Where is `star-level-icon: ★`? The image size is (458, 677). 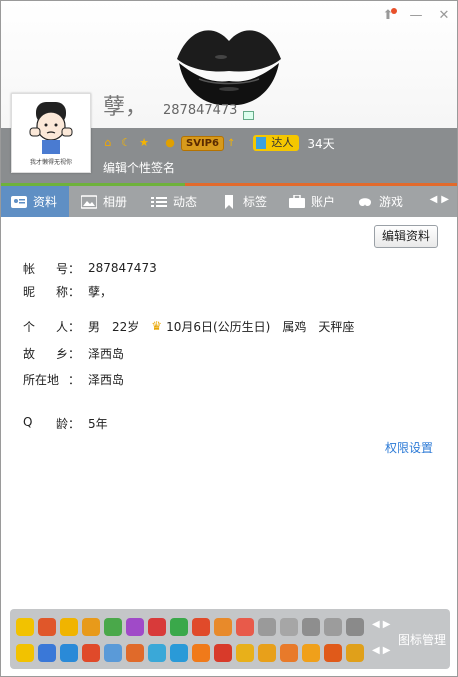 star-level-icon: ★ is located at coordinates (144, 143).